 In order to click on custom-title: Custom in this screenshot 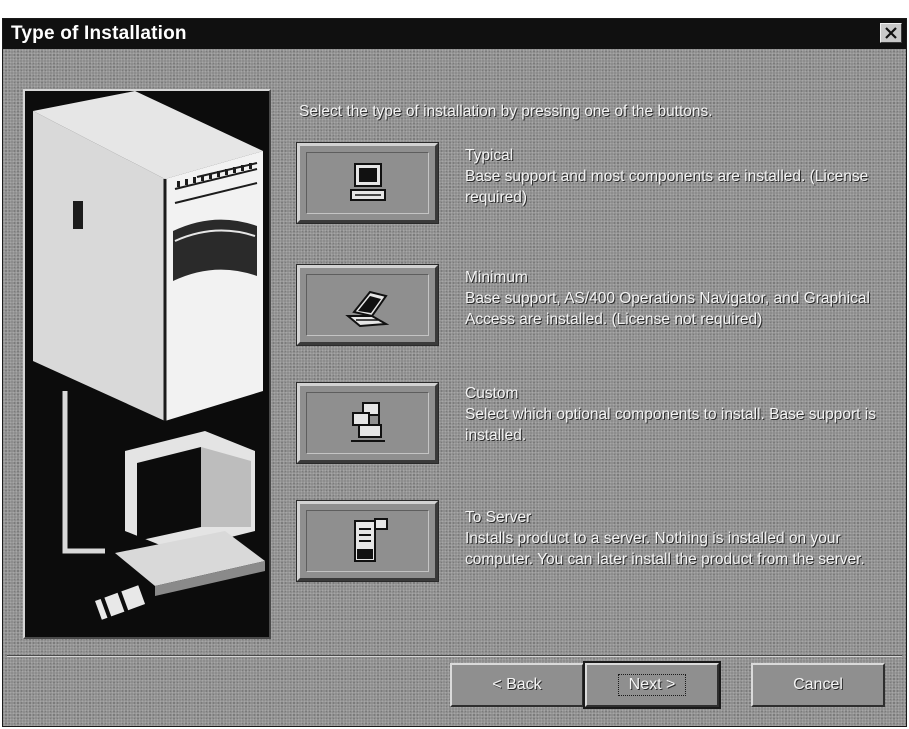, I will do `click(492, 393)`.